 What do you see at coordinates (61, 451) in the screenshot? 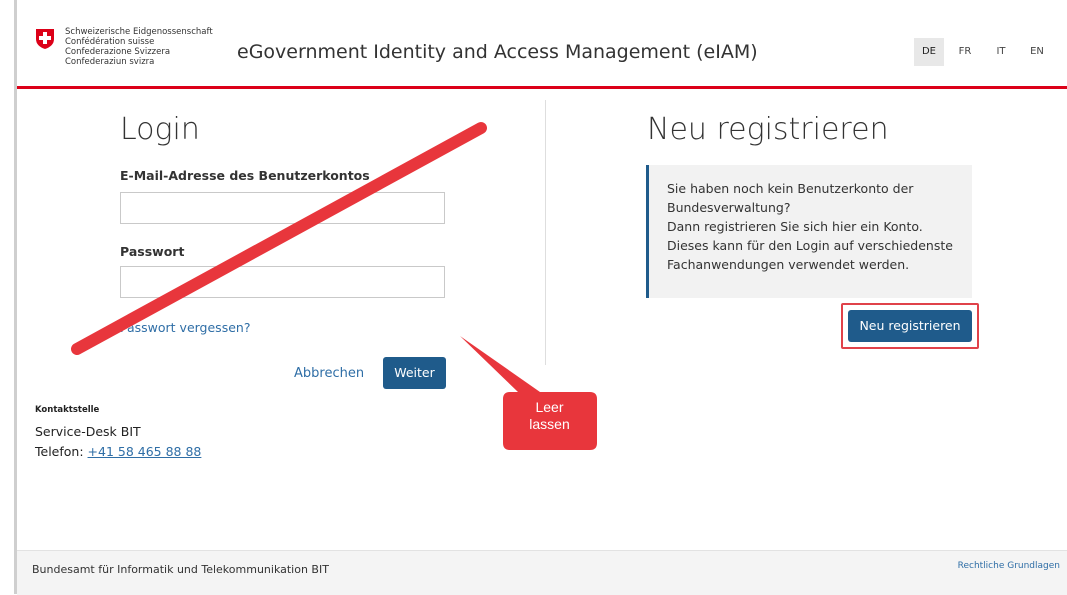
I see `phone-label: Telefon:` at bounding box center [61, 451].